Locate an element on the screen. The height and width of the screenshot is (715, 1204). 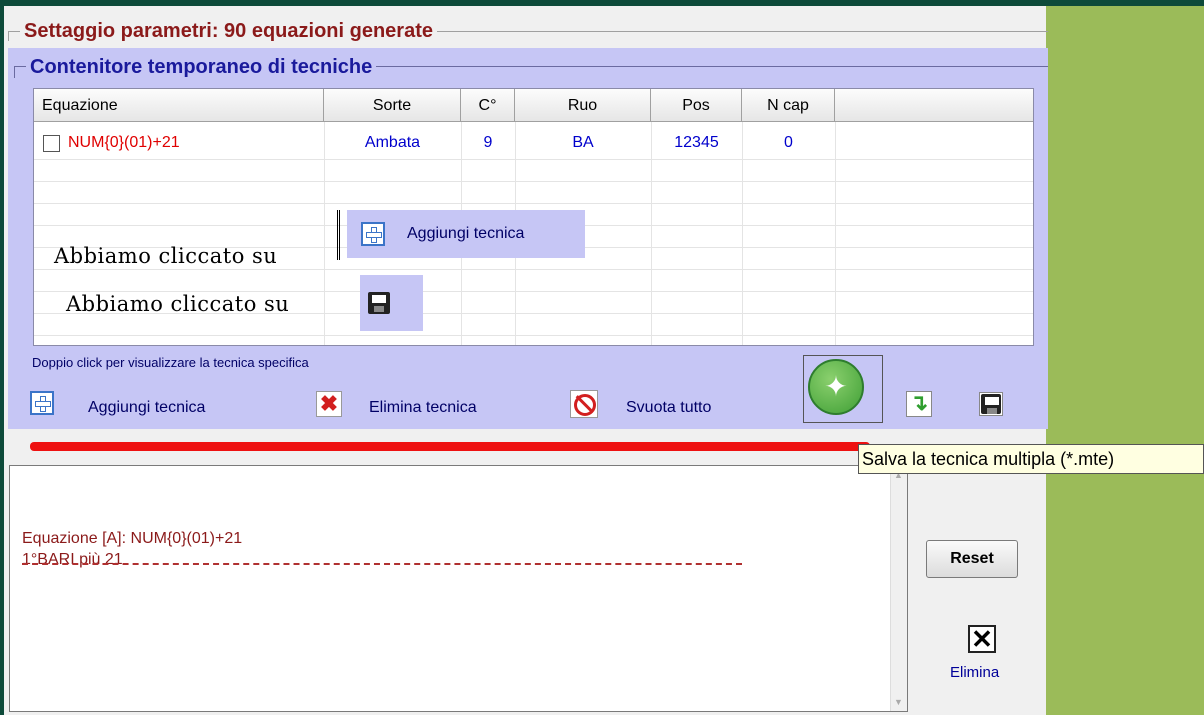
output-separator is located at coordinates (382, 564).